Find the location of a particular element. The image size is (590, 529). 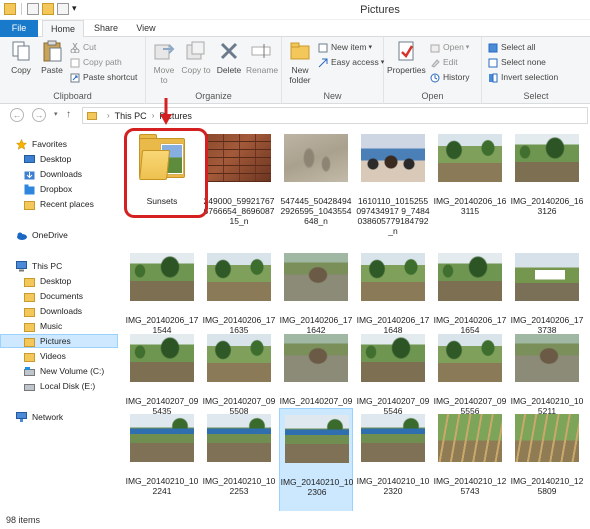

file-item: IMG_20140210_102320 is located at coordinates (393, 461).